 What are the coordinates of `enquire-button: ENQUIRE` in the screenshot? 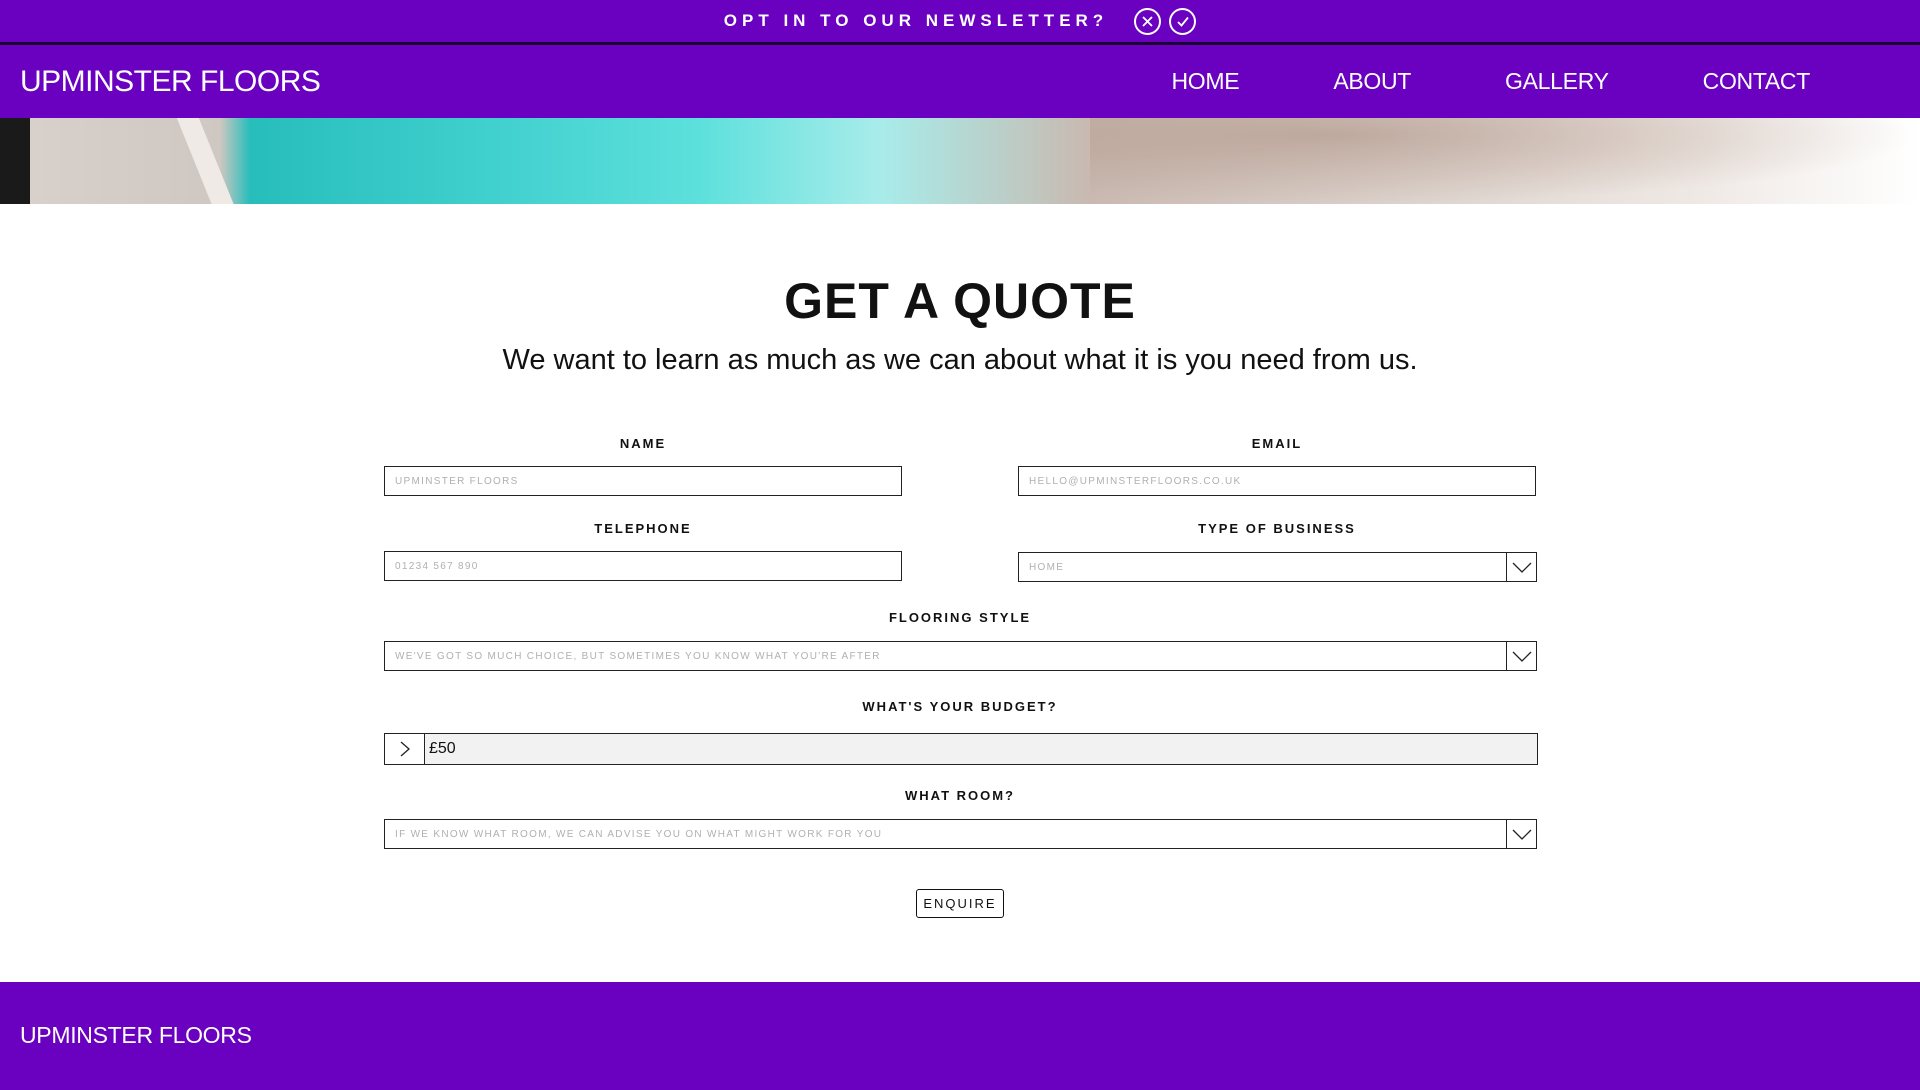 It's located at (960, 903).